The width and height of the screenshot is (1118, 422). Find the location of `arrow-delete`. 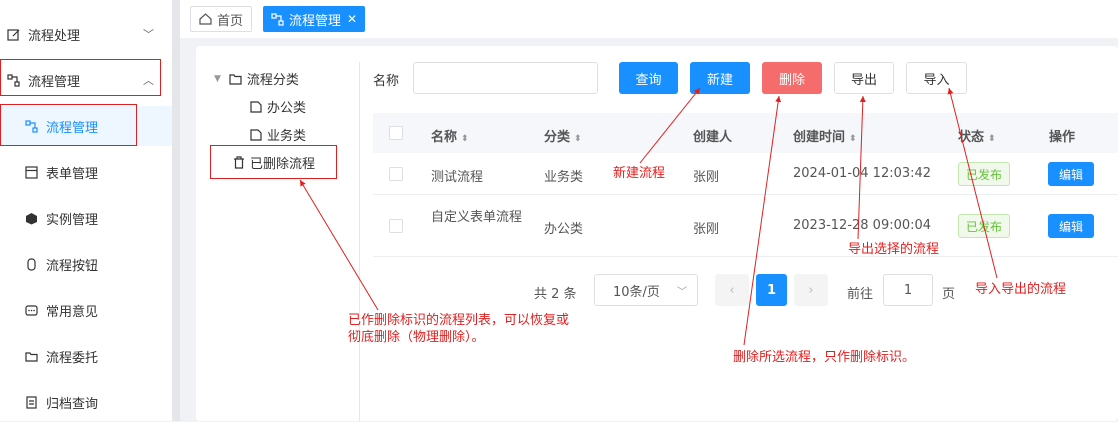

arrow-delete is located at coordinates (762, 220).